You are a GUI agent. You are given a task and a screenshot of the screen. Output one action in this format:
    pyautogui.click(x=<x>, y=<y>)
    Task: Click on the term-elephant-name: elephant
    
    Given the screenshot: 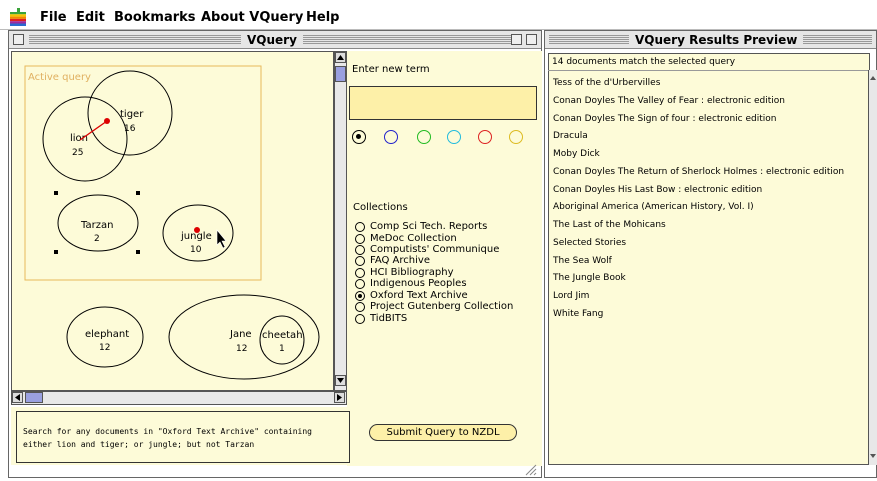 What is the action you would take?
    pyautogui.click(x=107, y=334)
    